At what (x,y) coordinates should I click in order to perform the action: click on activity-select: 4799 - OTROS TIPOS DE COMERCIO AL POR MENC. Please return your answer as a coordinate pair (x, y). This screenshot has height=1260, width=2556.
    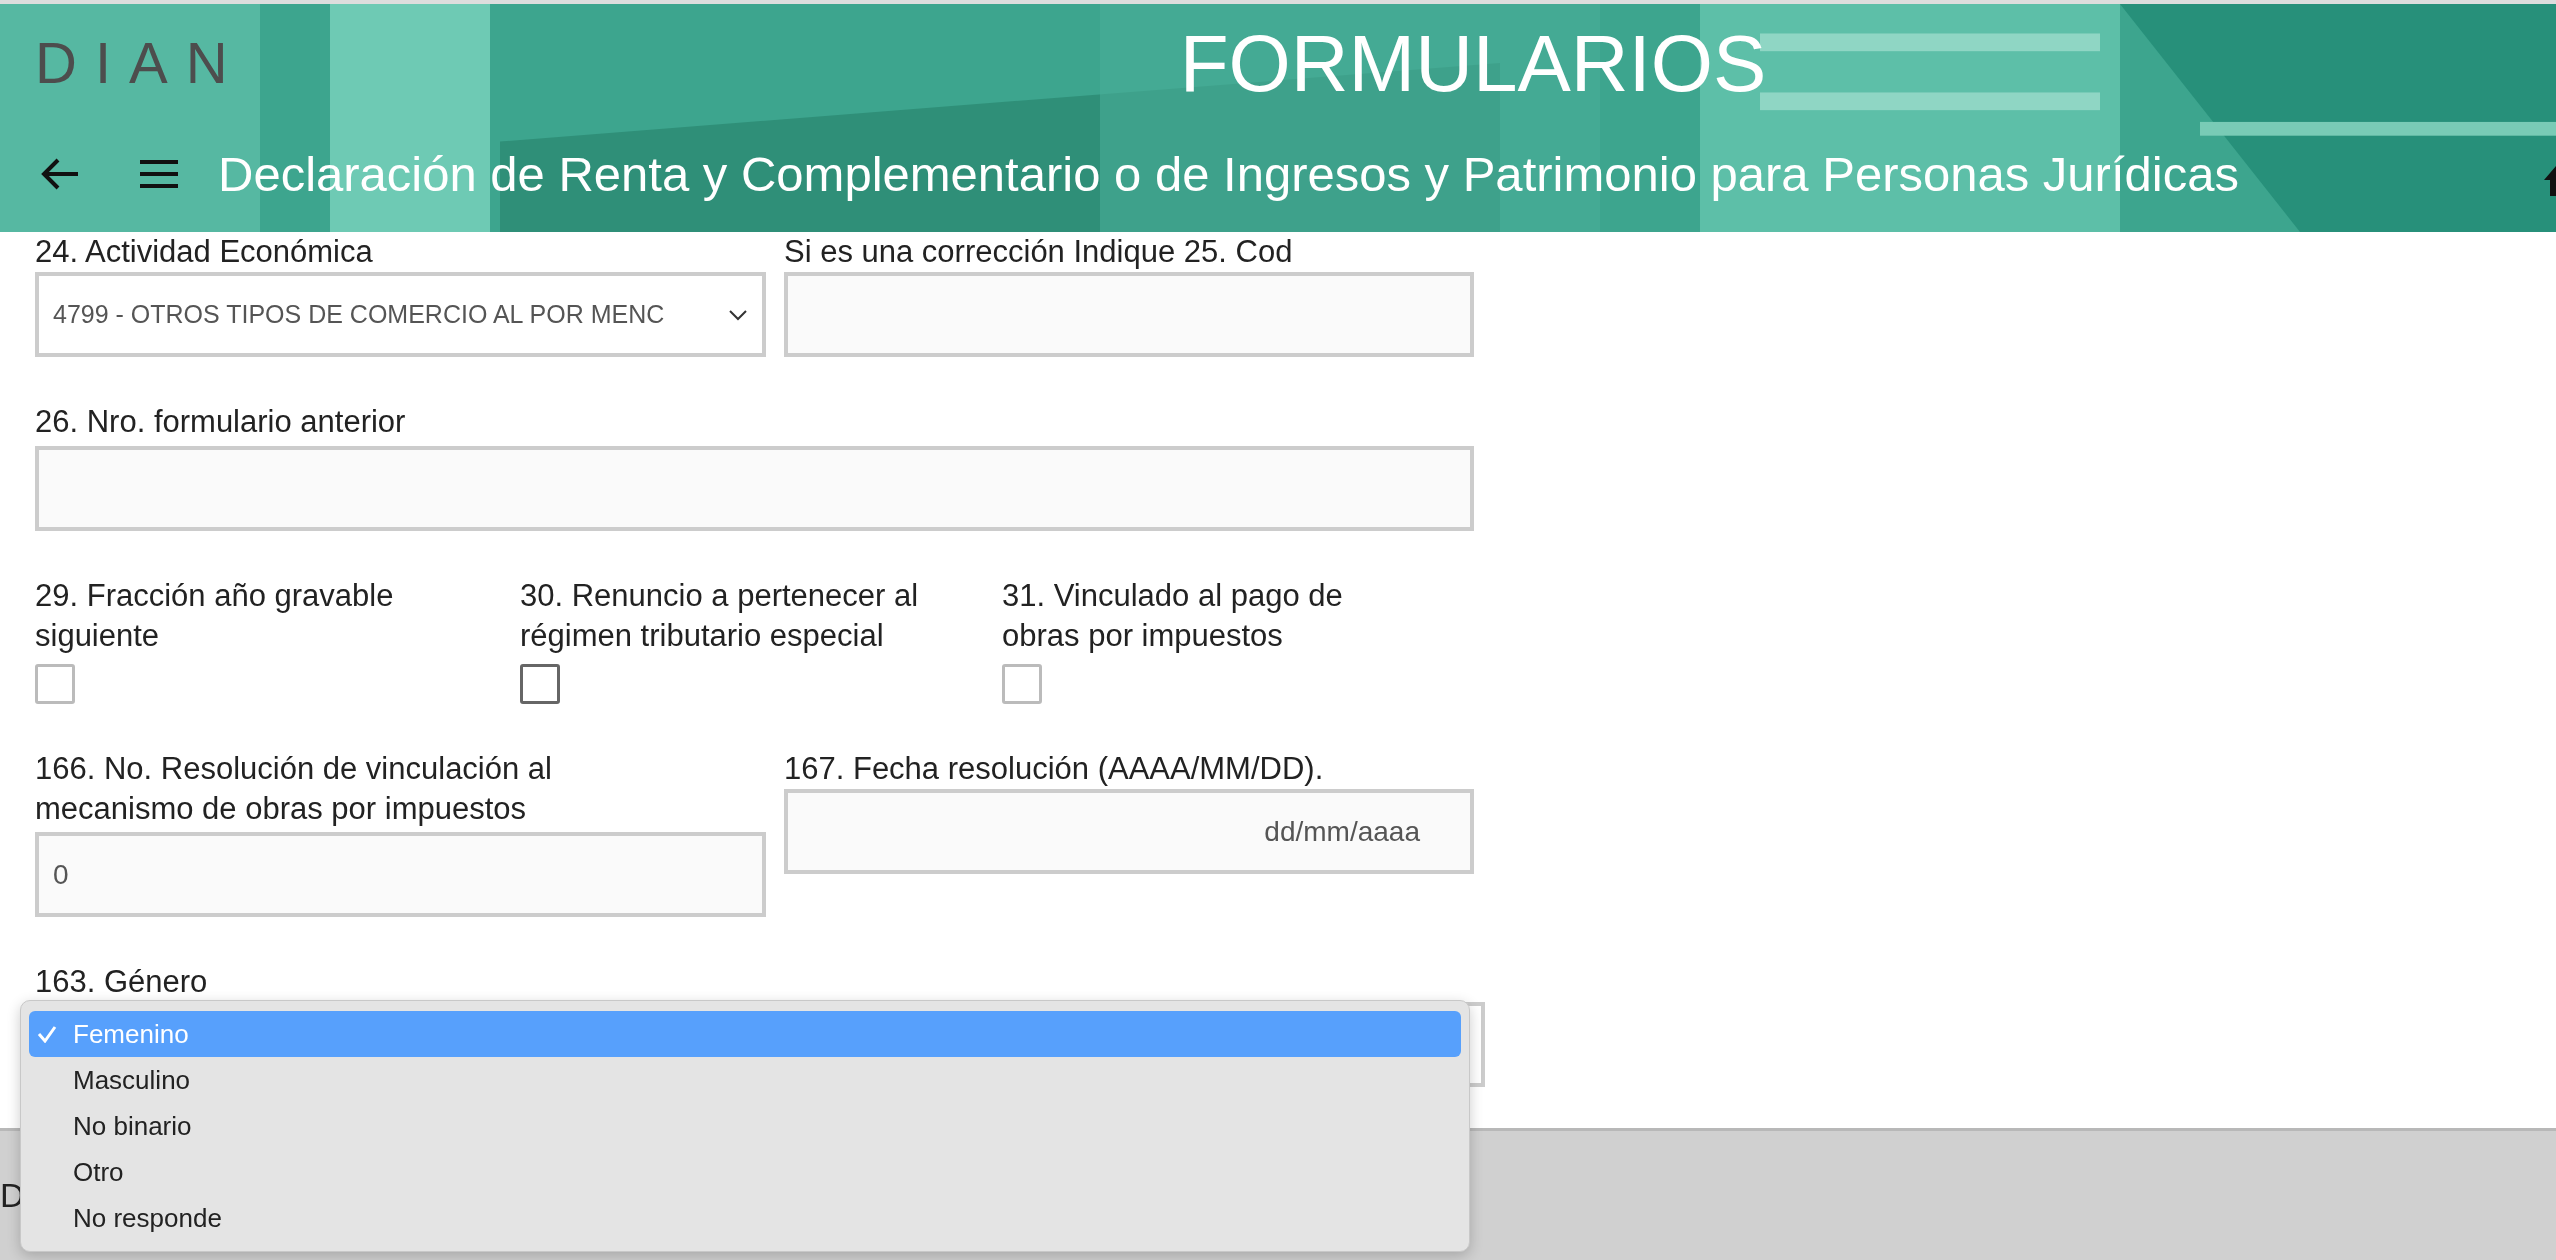
    Looking at the image, I should click on (400, 314).